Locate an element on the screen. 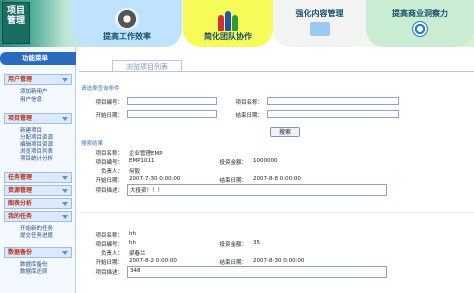 This screenshot has width=474, height=293. result-no-value: hh is located at coordinates (132, 243).